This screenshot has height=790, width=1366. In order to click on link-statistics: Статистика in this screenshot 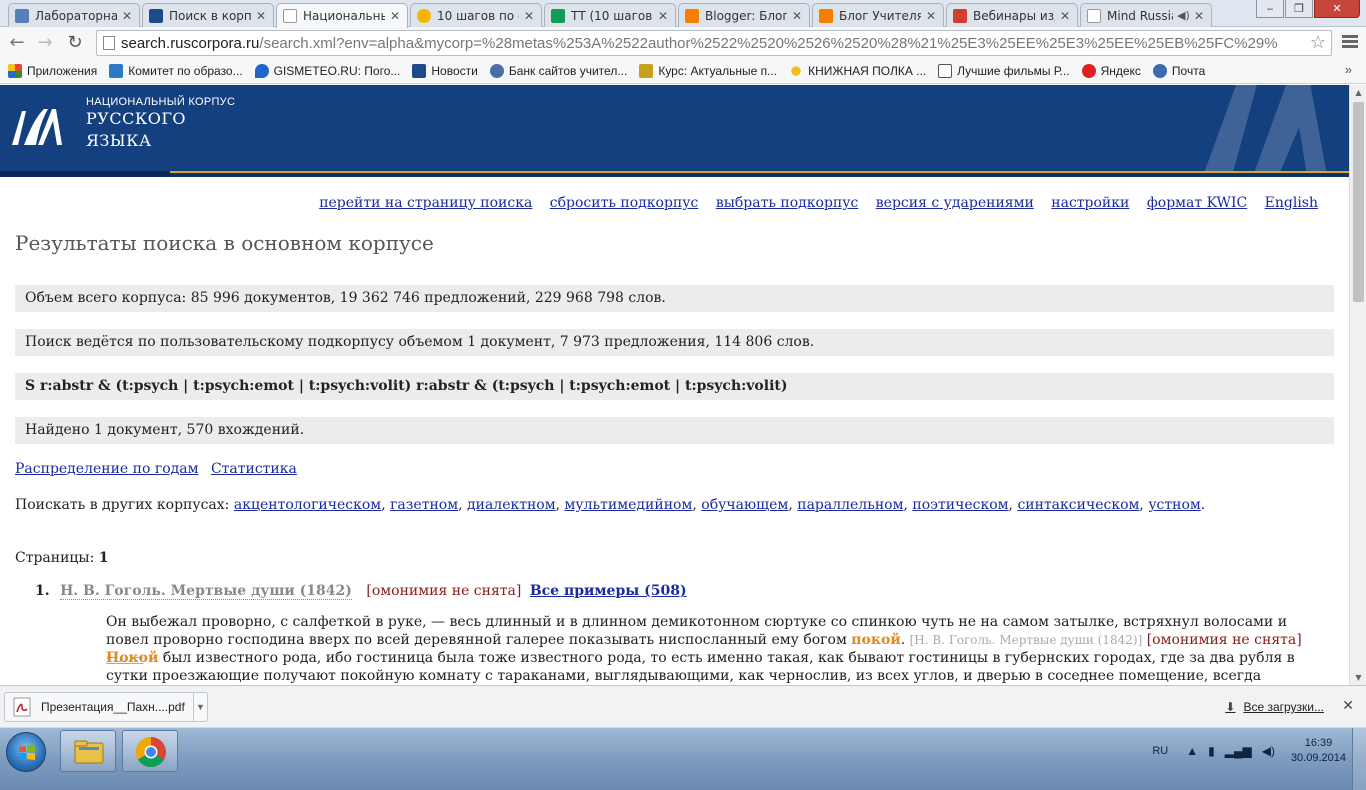, I will do `click(254, 469)`.